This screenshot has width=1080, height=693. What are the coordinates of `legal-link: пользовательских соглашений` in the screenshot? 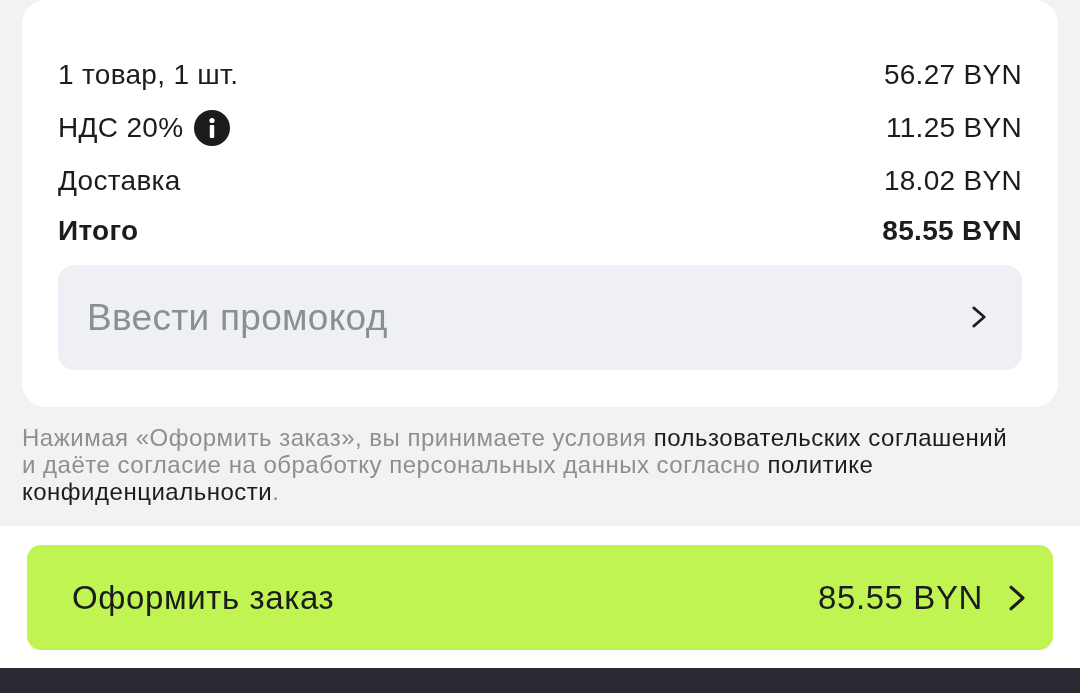 It's located at (830, 437).